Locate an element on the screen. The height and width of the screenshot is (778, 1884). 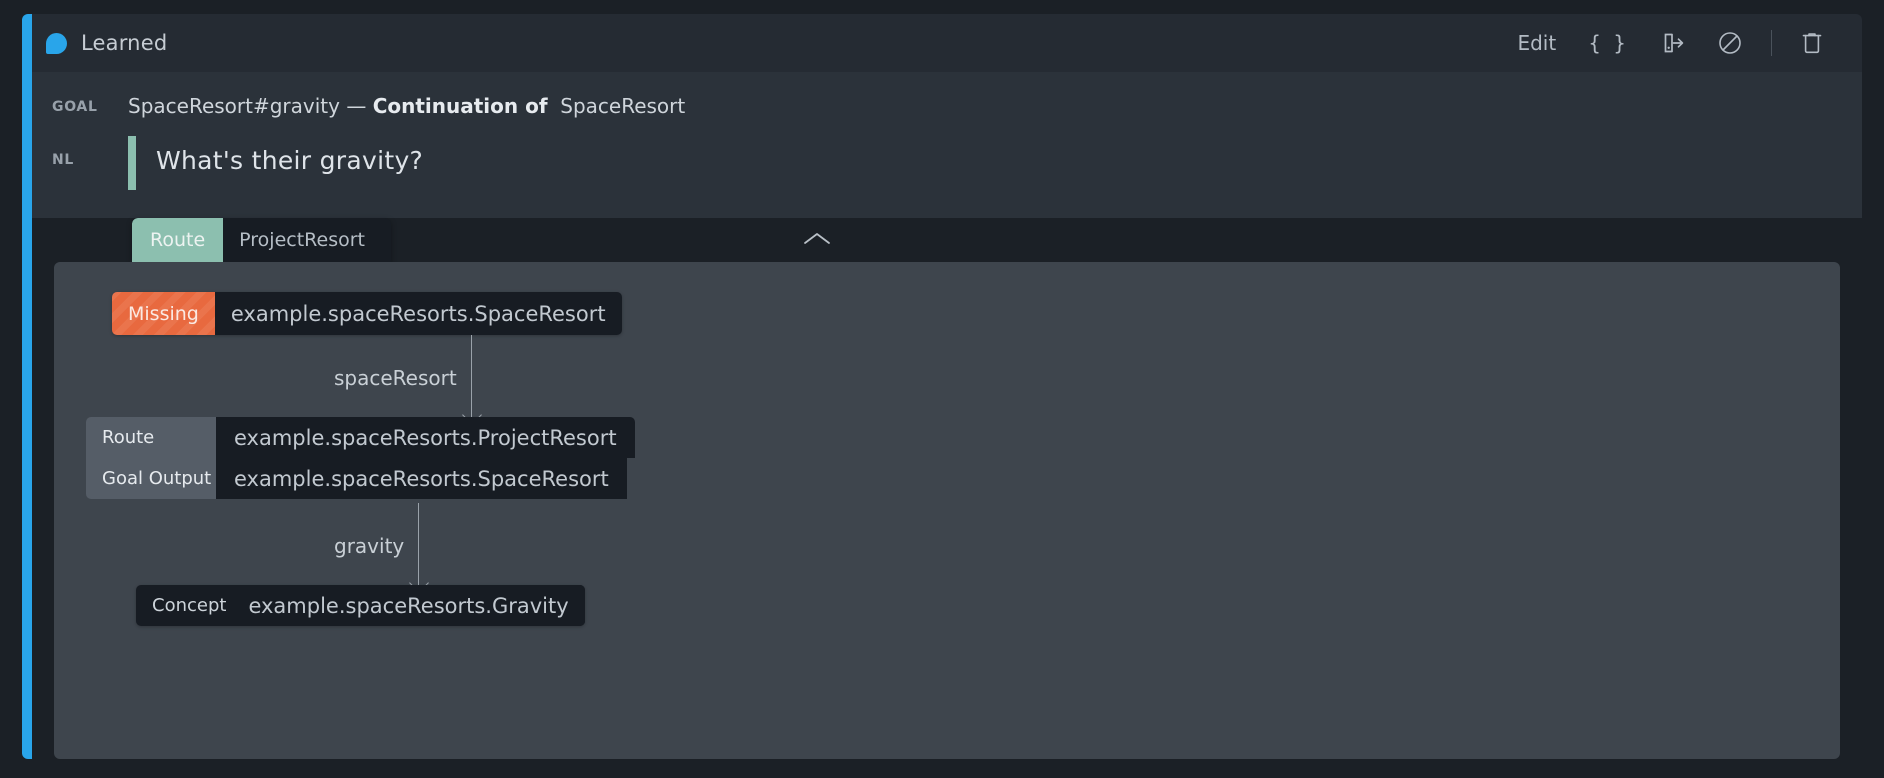
goal-output-value: example.spaceResorts.SpaceResort is located at coordinates (421, 478).